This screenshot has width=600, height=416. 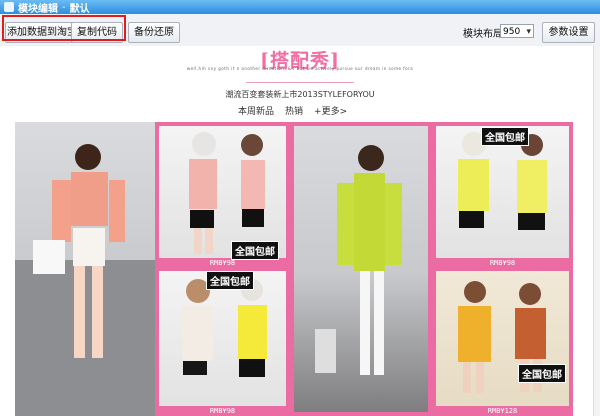 I want to click on window-title: 模块编辑, so click(x=38, y=9).